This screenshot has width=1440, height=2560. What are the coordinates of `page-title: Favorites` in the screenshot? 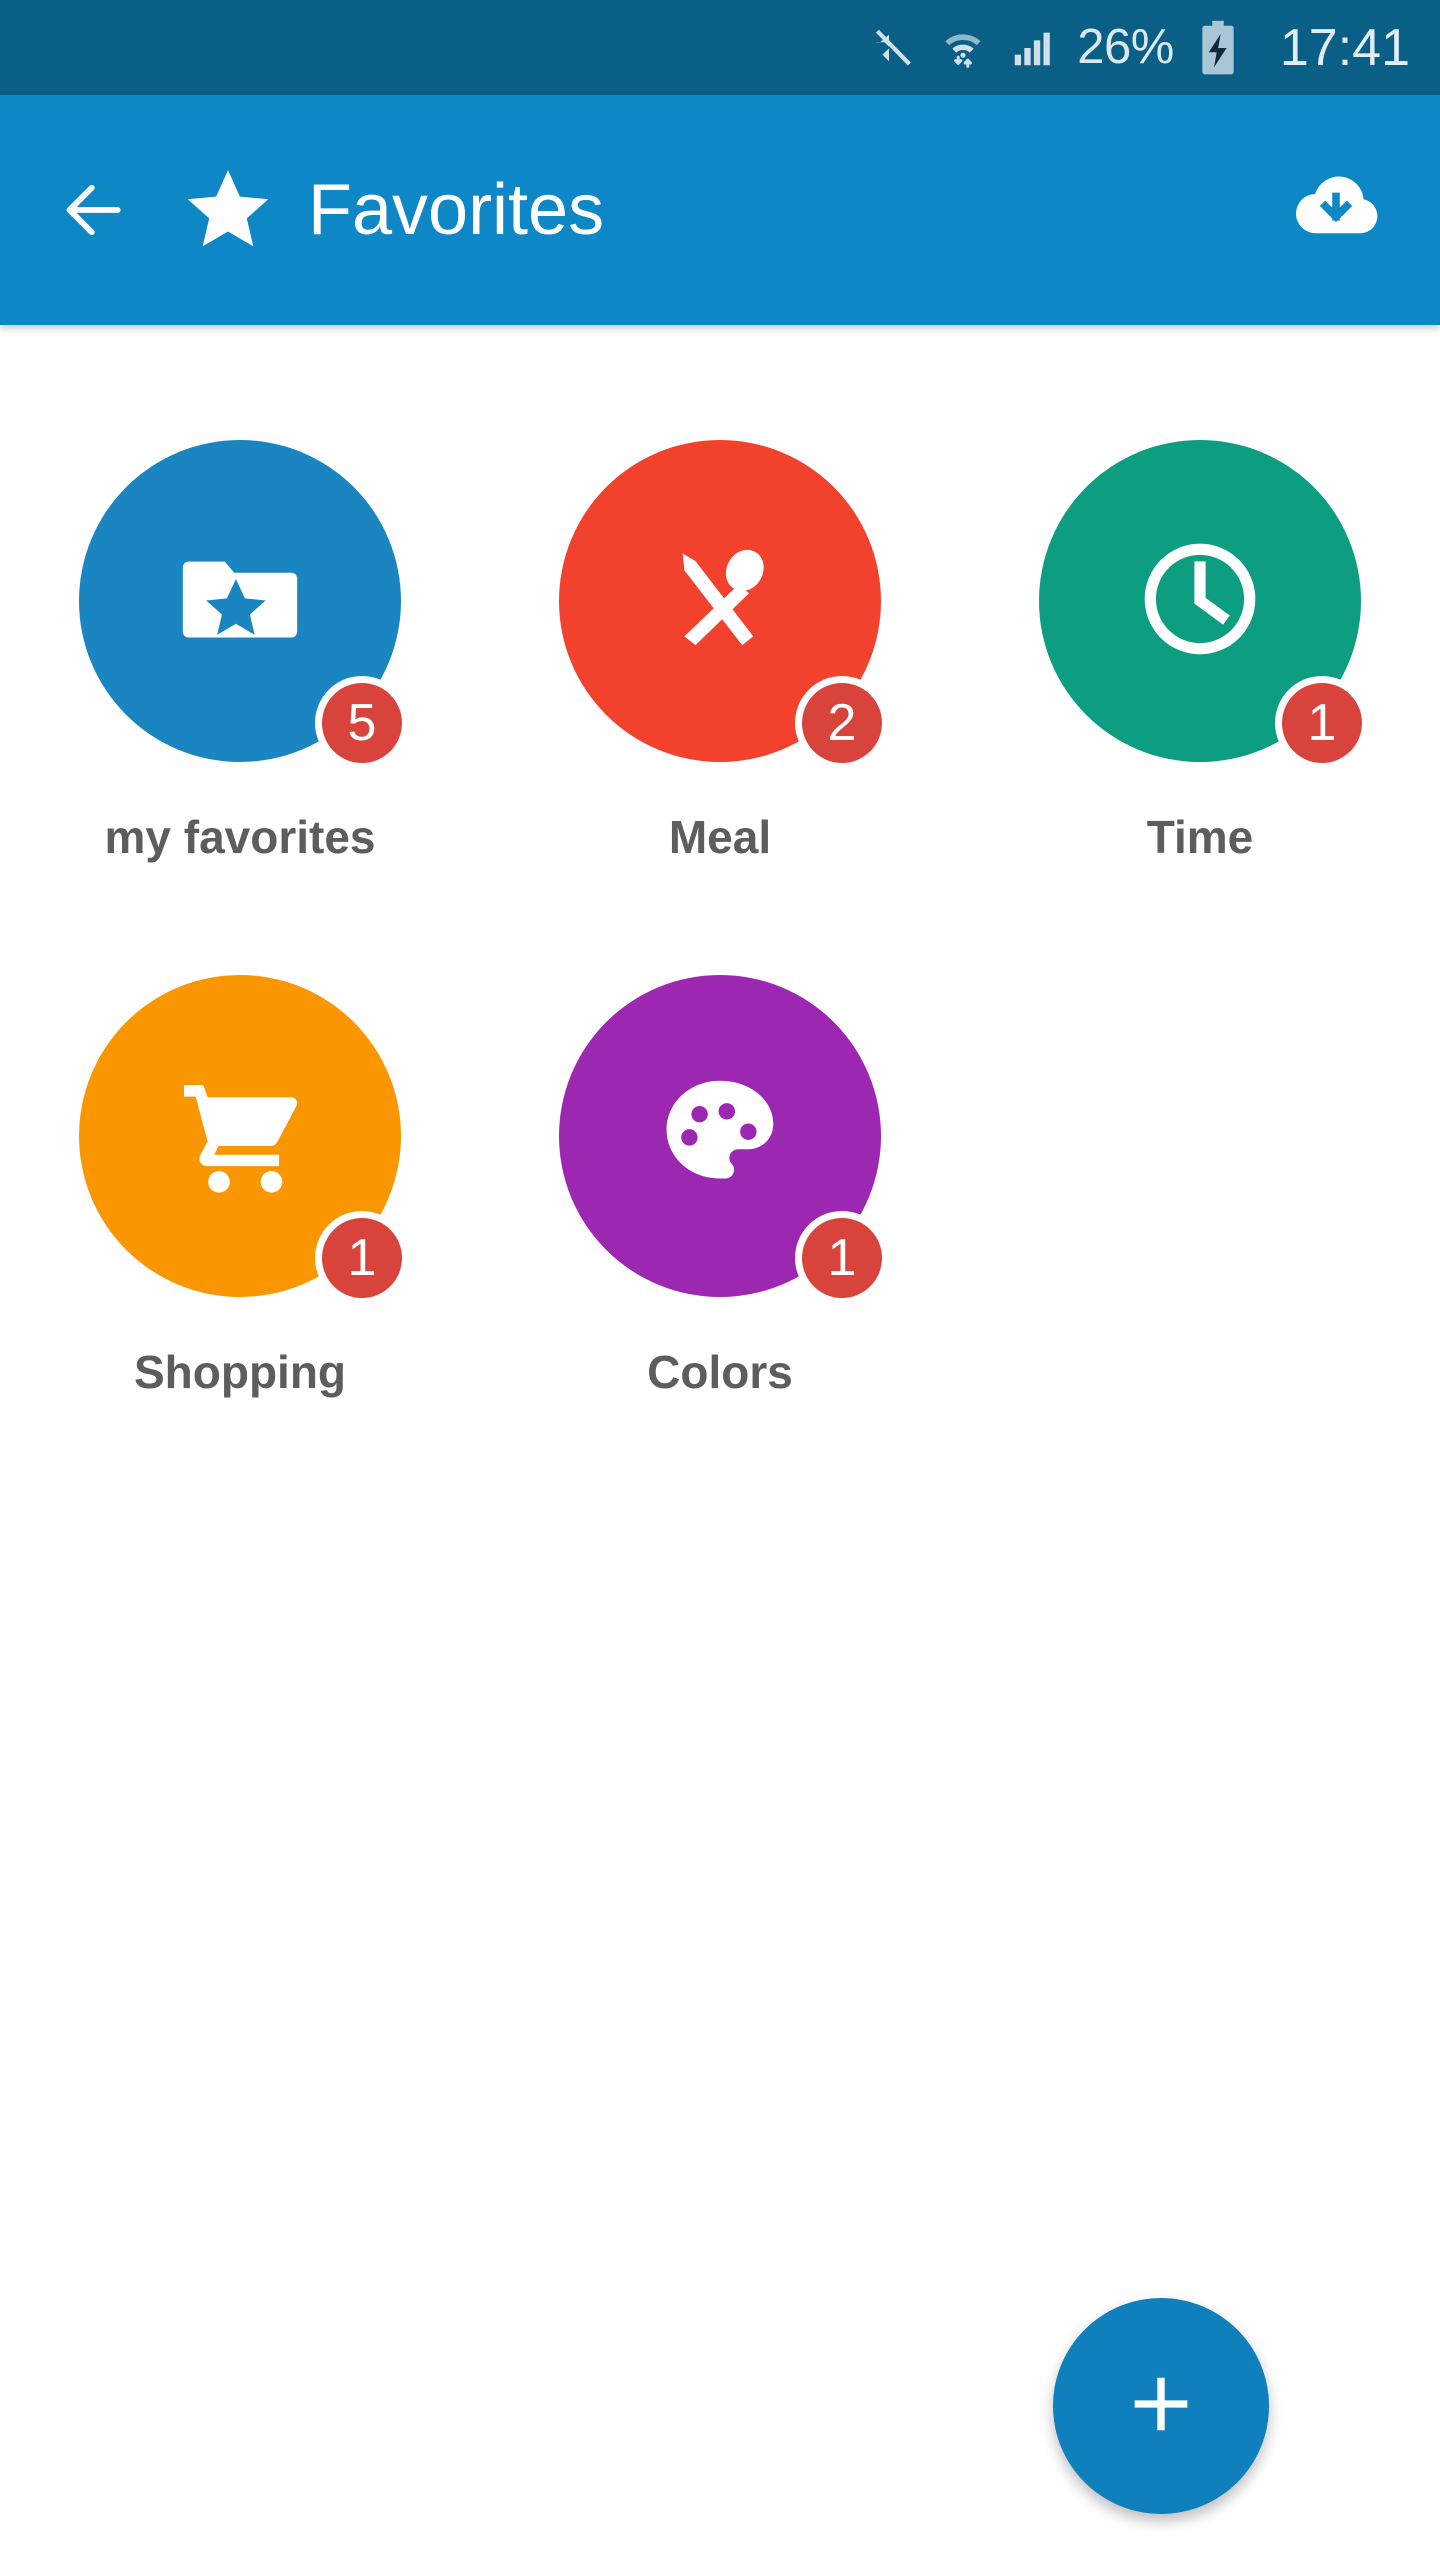 It's located at (456, 210).